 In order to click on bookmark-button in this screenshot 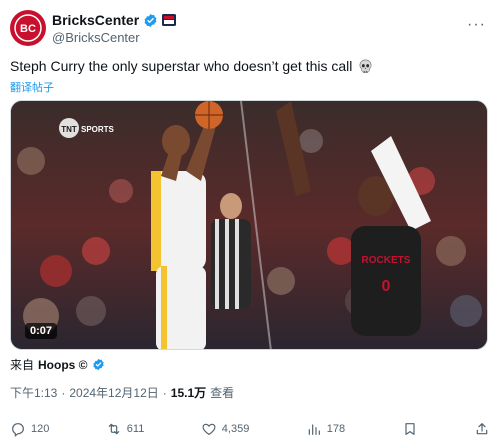, I will do `click(410, 429)`.